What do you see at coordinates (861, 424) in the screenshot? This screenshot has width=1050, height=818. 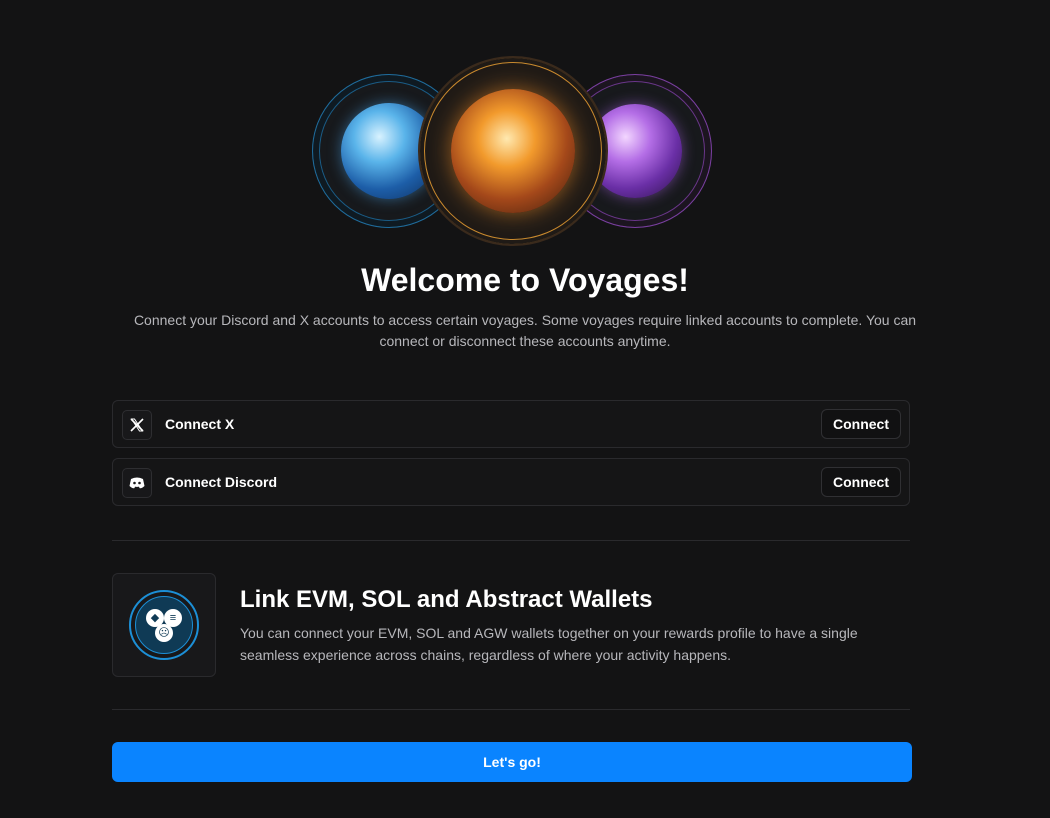 I see `connect-x-button: Connect` at bounding box center [861, 424].